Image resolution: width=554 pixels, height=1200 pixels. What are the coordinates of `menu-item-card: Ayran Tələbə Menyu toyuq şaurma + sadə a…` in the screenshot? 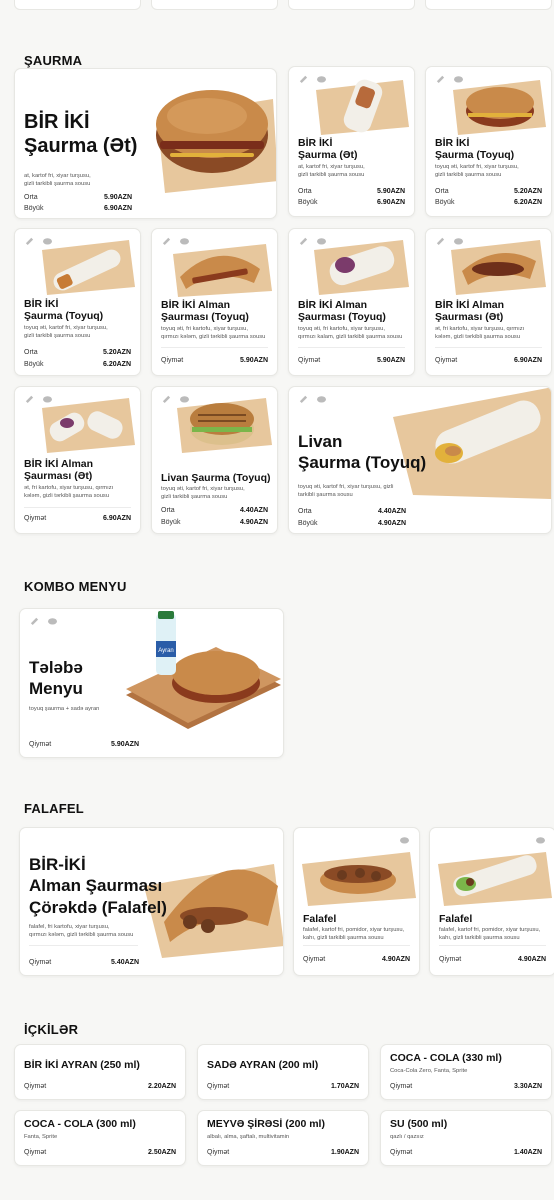 It's located at (151, 683).